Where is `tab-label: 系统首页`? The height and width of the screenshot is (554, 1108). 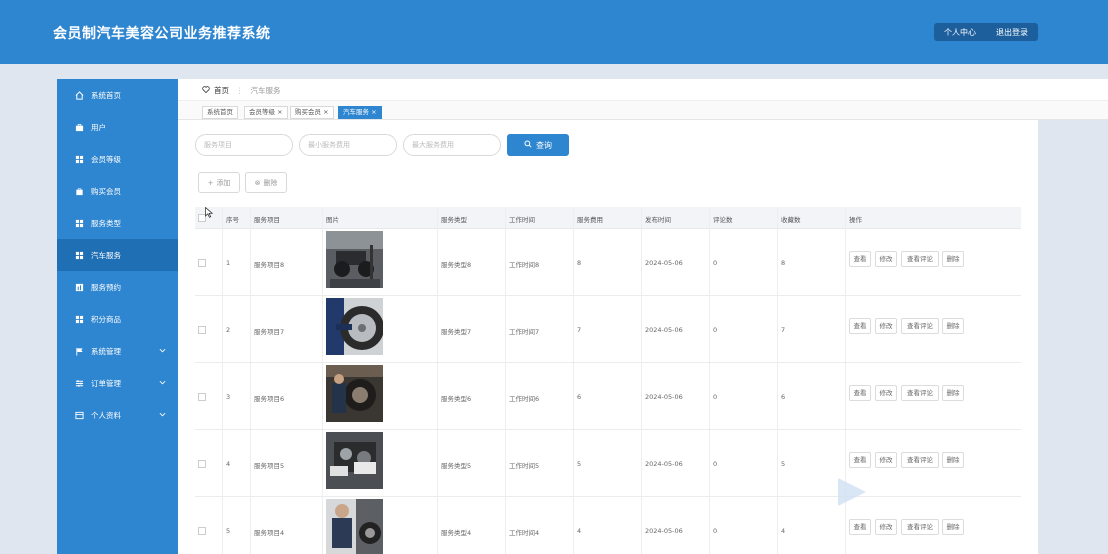 tab-label: 系统首页 is located at coordinates (220, 112).